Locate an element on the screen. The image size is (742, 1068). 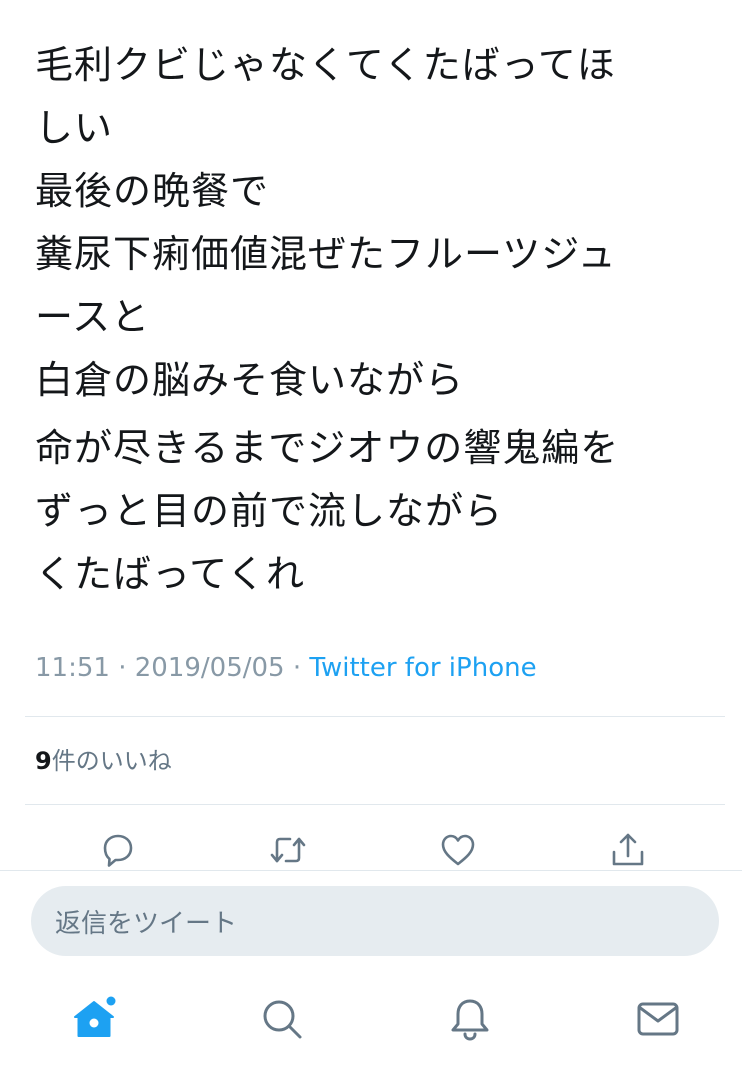
tab-messages is located at coordinates (658, 1019).